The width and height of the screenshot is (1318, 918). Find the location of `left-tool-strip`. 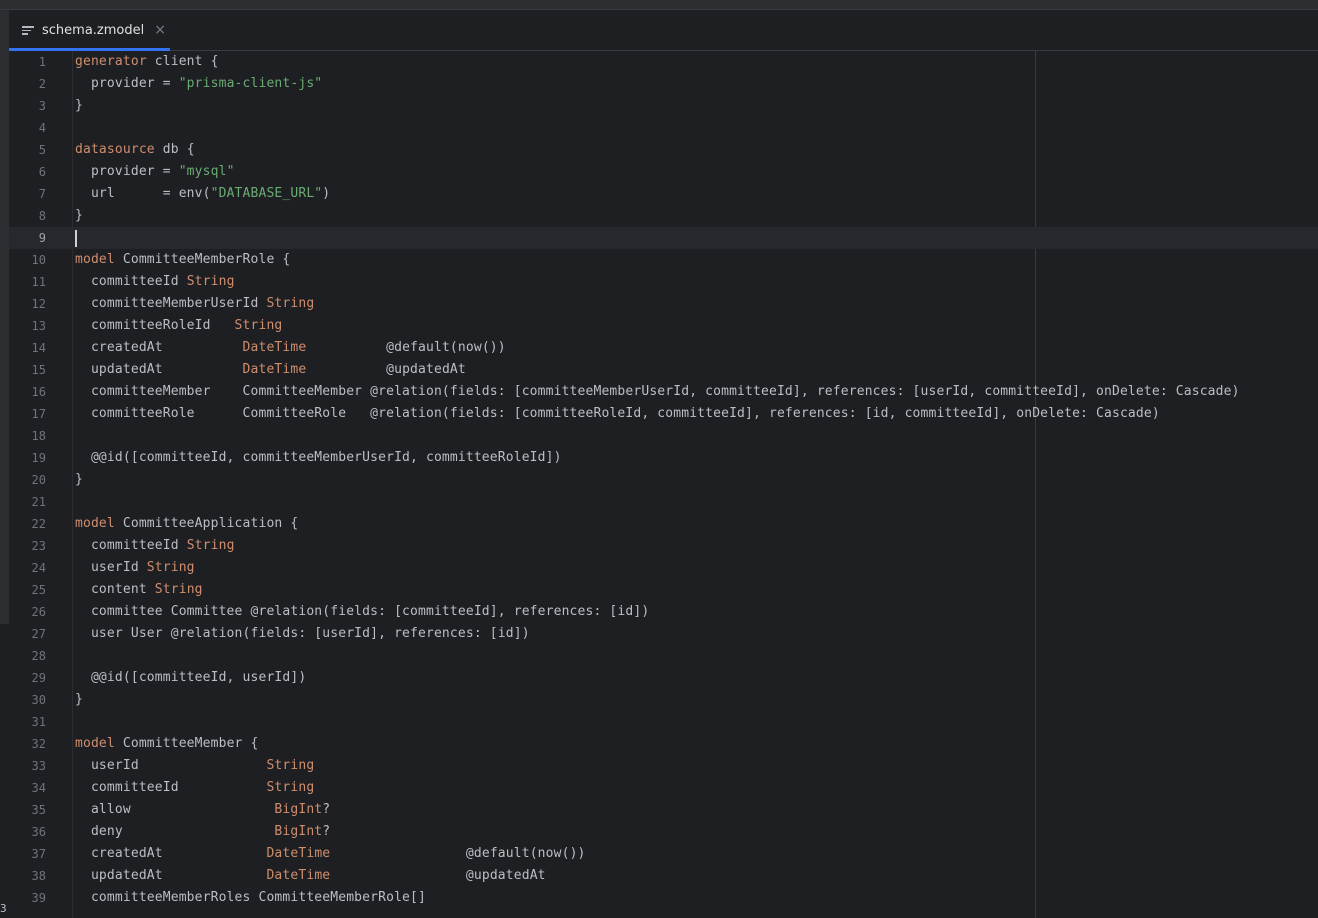

left-tool-strip is located at coordinates (4, 317).